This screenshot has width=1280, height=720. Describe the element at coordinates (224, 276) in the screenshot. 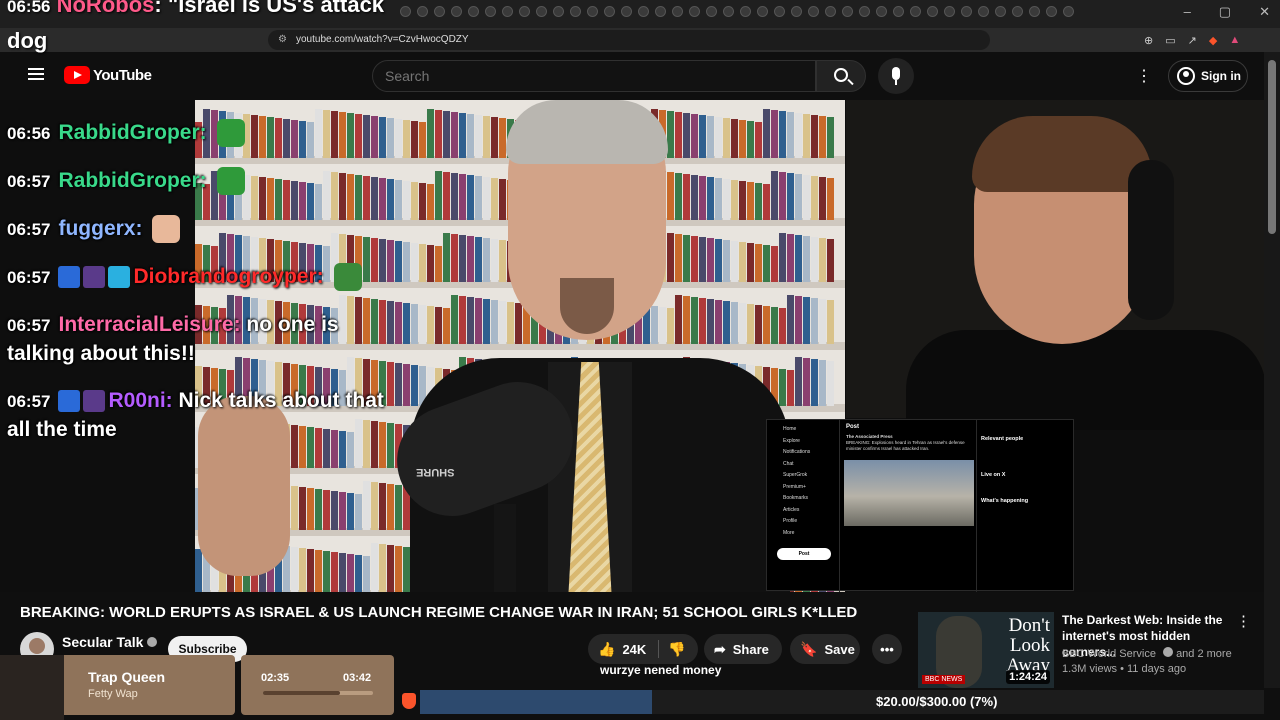

I see `chat-username: Diobrandogroyper` at that location.